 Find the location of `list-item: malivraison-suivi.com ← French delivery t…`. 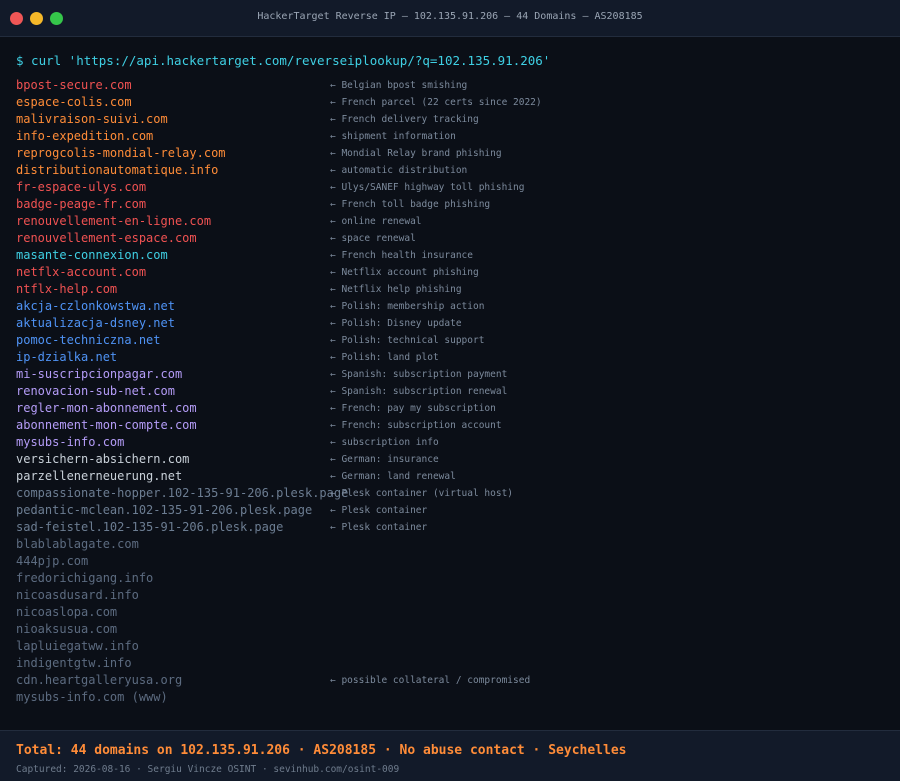

list-item: malivraison-suivi.com ← French delivery t… is located at coordinates (450, 119).